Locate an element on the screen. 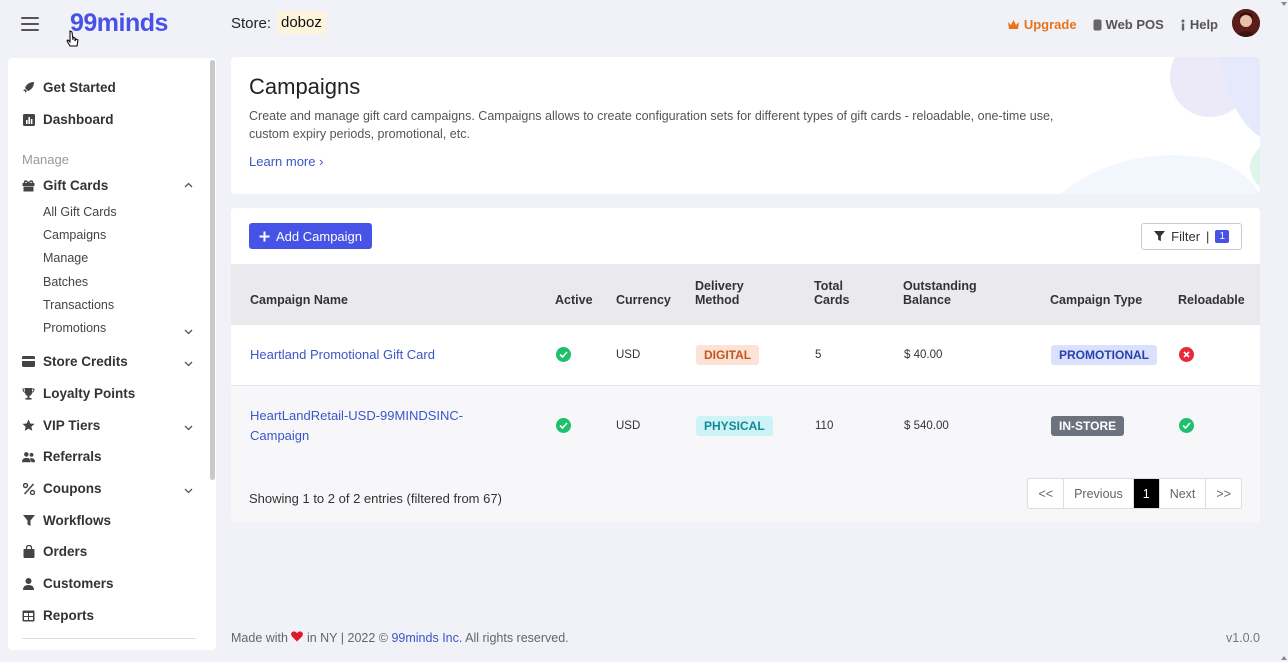 The height and width of the screenshot is (662, 1288). mouse-pointer-icon is located at coordinates (72, 38).